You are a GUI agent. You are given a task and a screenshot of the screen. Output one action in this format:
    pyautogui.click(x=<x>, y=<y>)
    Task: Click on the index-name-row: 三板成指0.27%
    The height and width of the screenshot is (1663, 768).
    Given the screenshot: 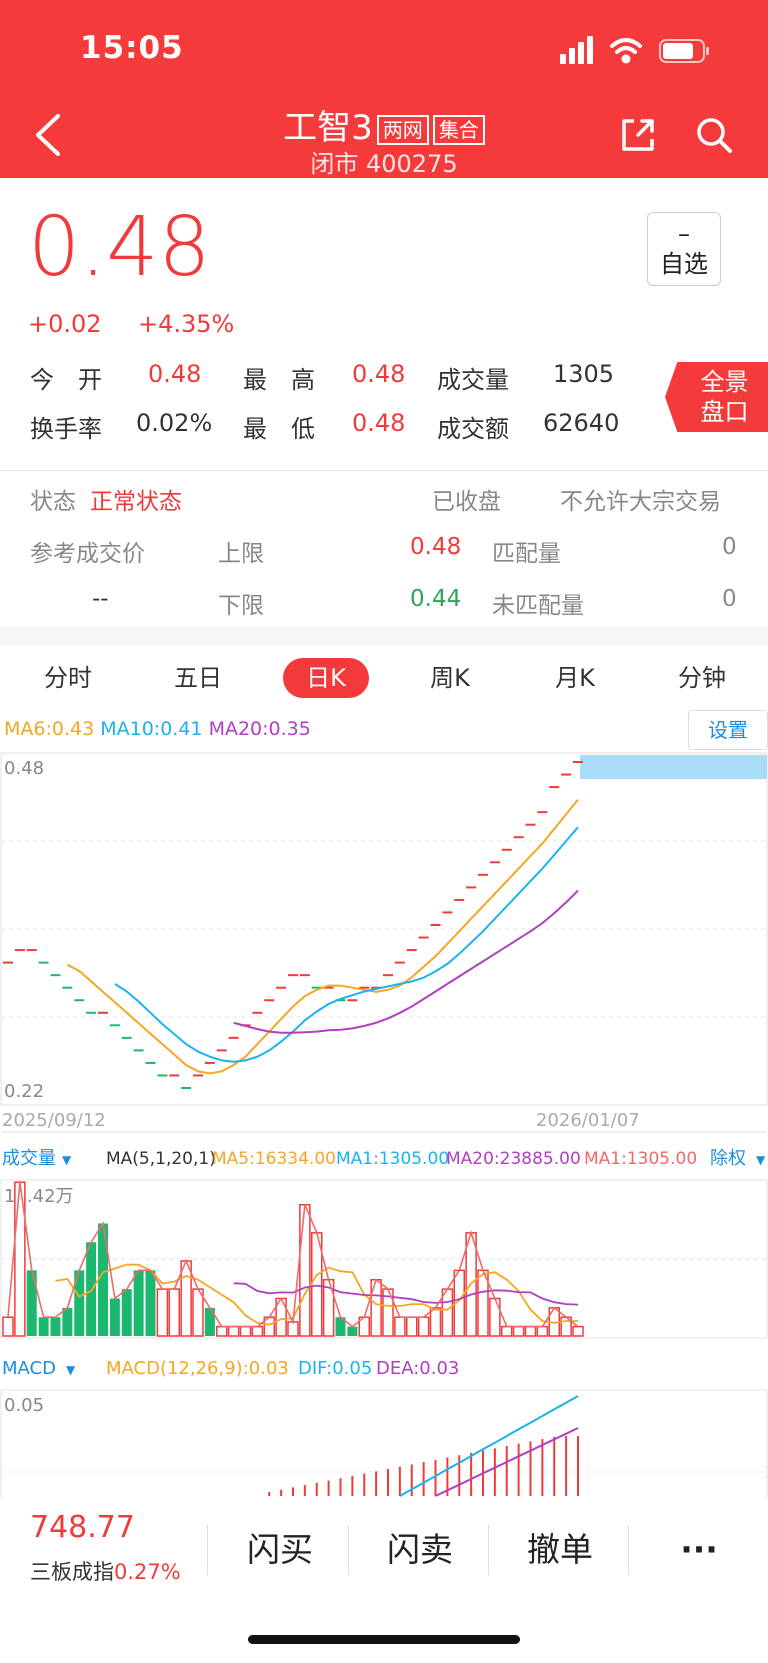 What is the action you would take?
    pyautogui.click(x=105, y=1571)
    